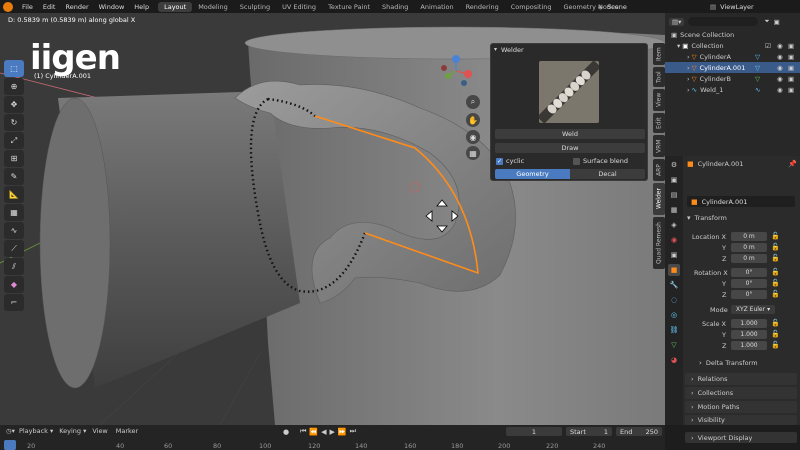 The width and height of the screenshot is (800, 450). What do you see at coordinates (70, 431) in the screenshot?
I see `keying-menu: Keying` at bounding box center [70, 431].